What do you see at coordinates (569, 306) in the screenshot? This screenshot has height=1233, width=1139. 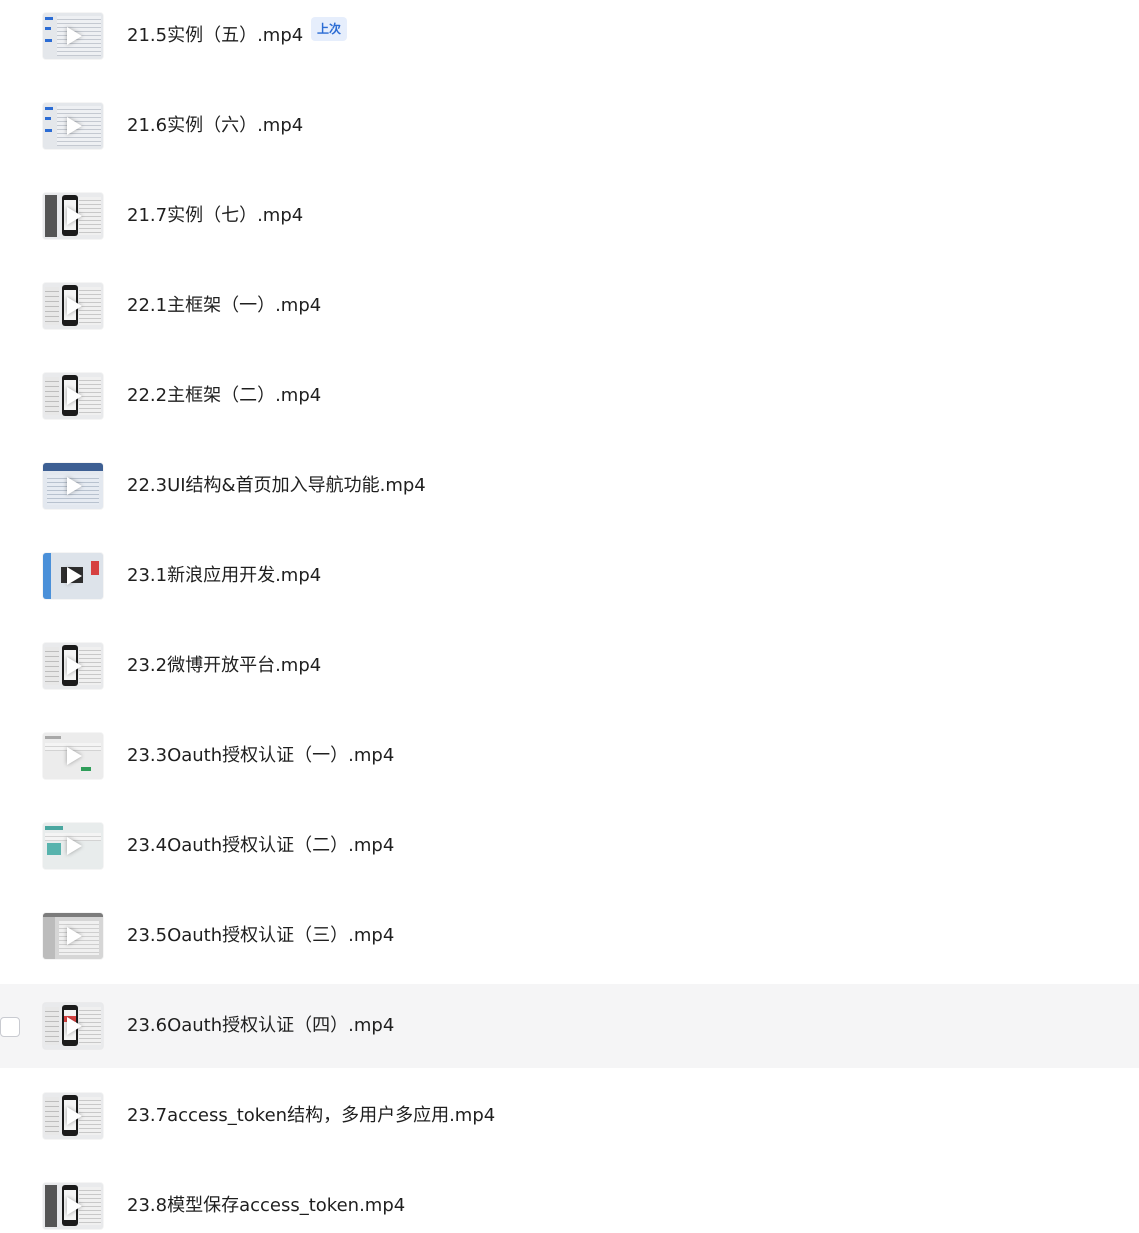 I see `file-row: 22.1主框架（一）.mp4` at bounding box center [569, 306].